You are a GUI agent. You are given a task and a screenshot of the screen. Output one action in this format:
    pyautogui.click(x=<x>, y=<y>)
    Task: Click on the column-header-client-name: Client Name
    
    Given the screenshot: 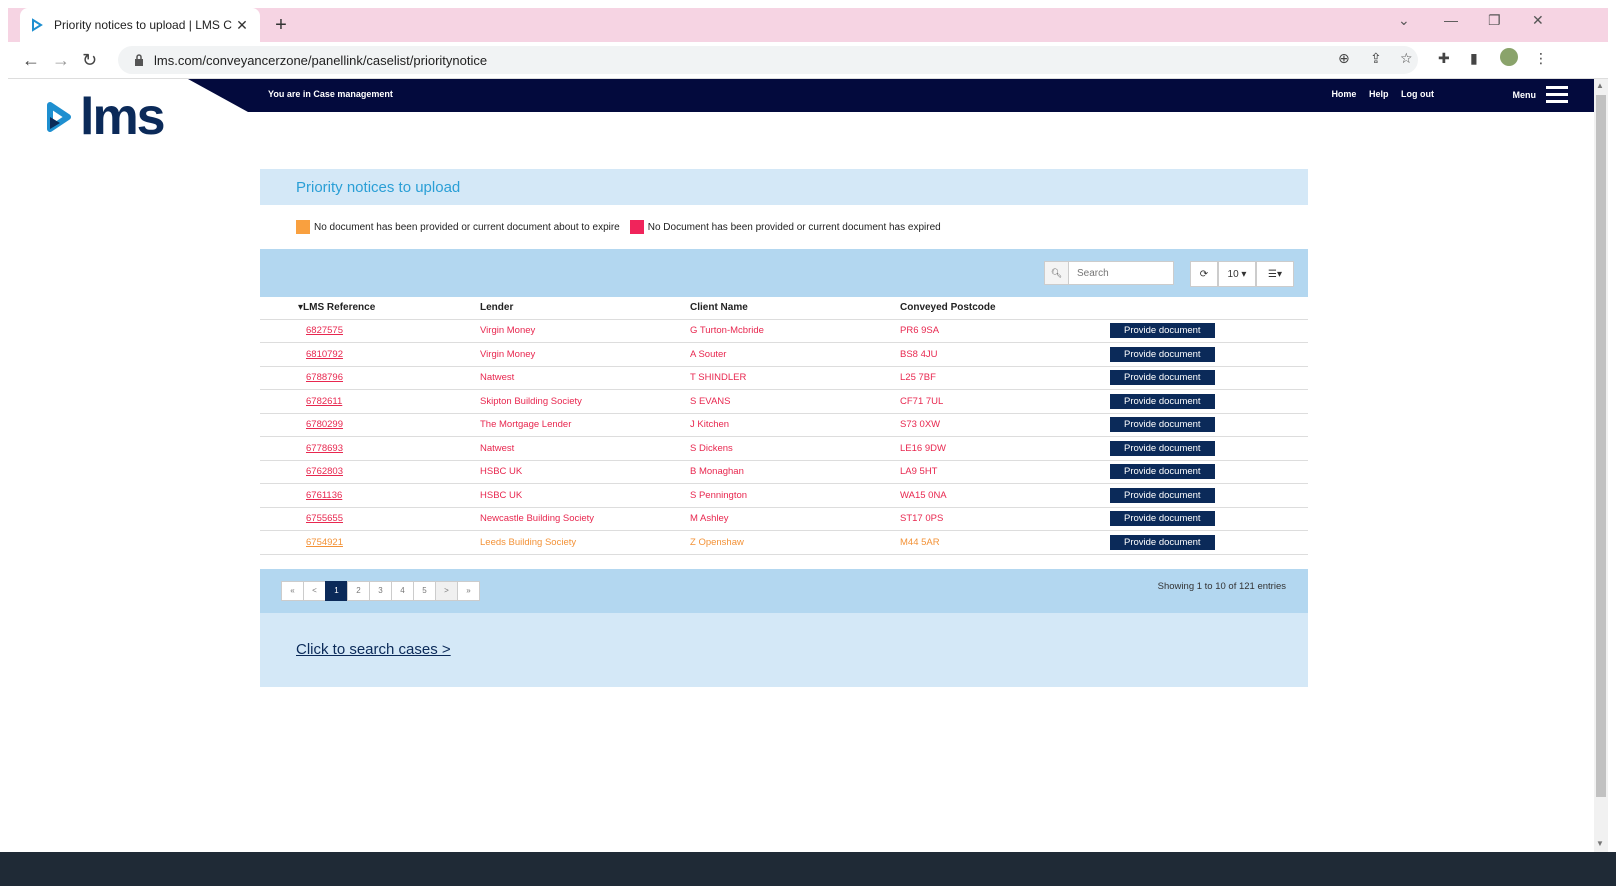 What is the action you would take?
    pyautogui.click(x=795, y=308)
    